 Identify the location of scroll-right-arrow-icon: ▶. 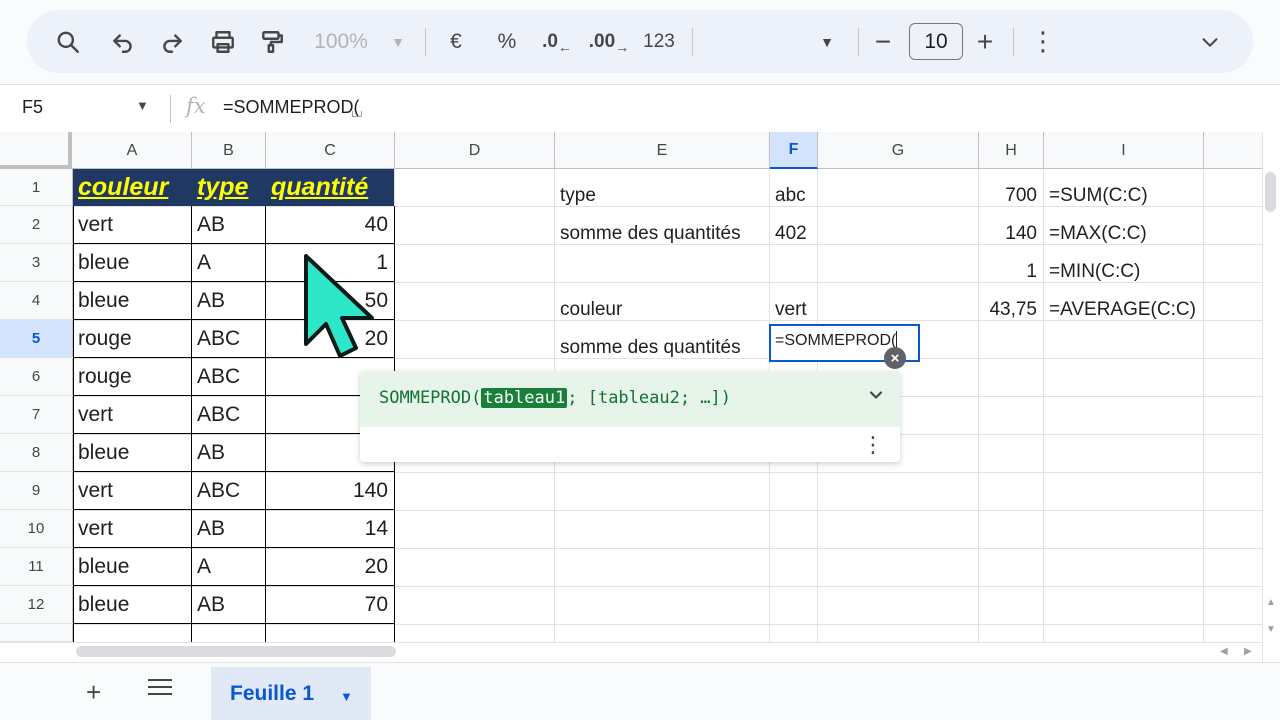
(1248, 651).